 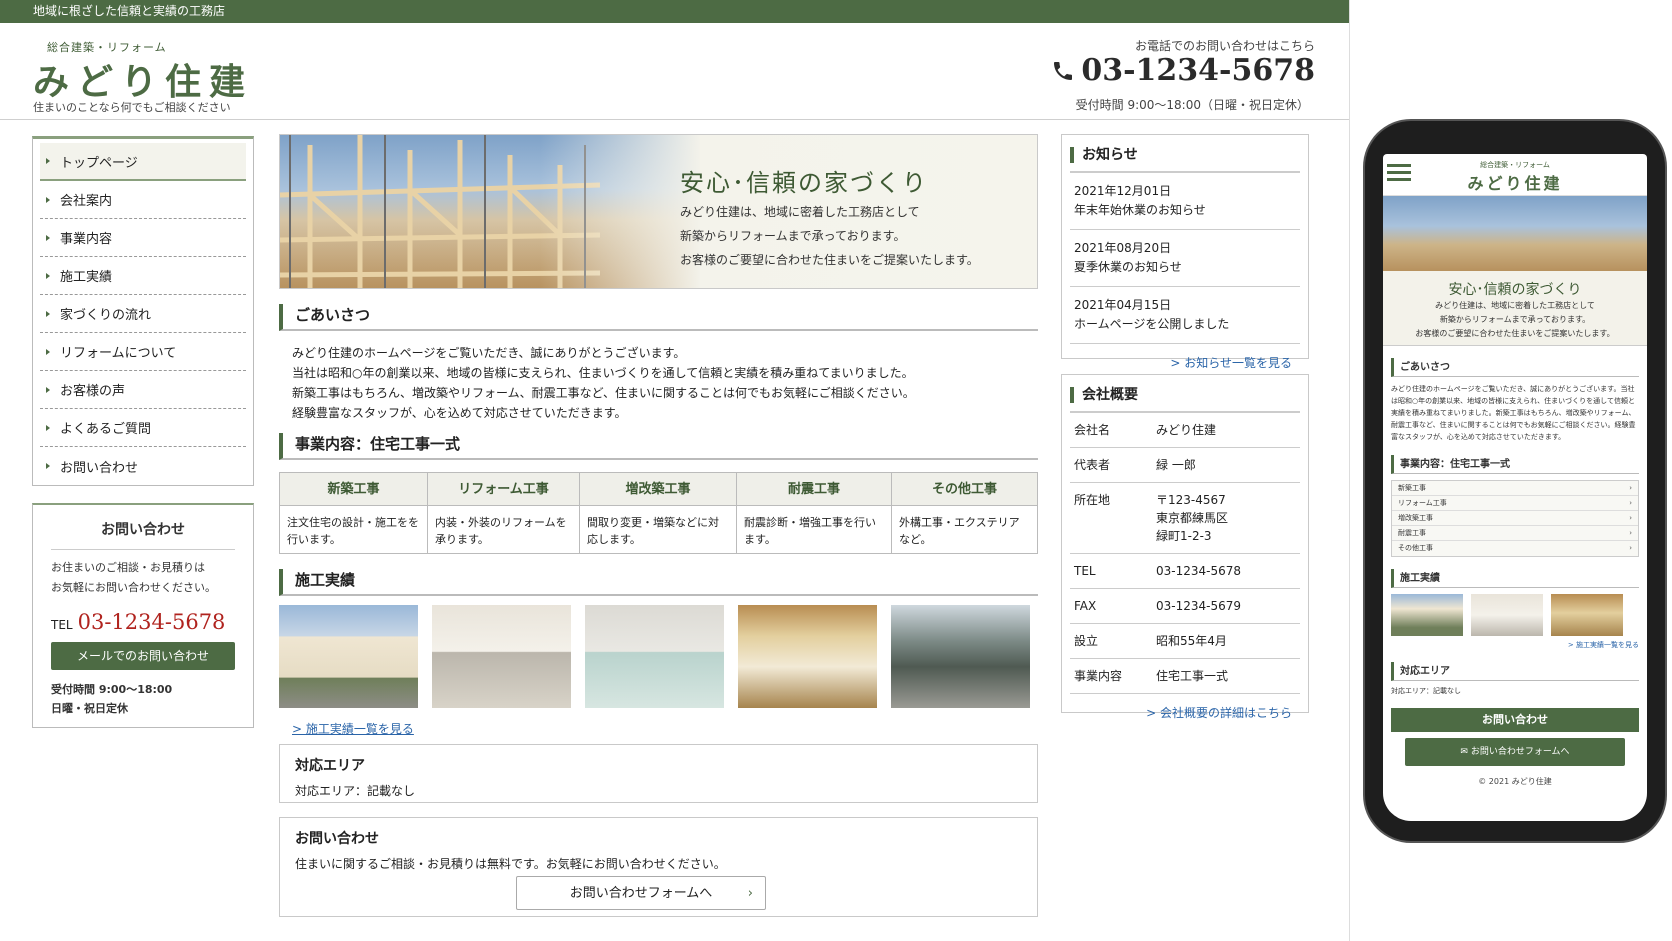 What do you see at coordinates (86, 201) in the screenshot?
I see `nav-label: 会社案内` at bounding box center [86, 201].